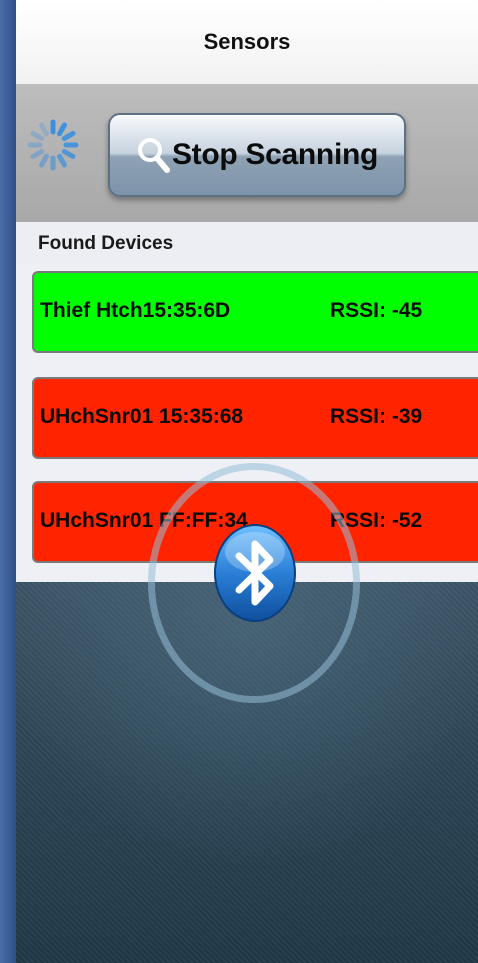  Describe the element at coordinates (106, 243) in the screenshot. I see `section-header-label: Found Devices` at that location.